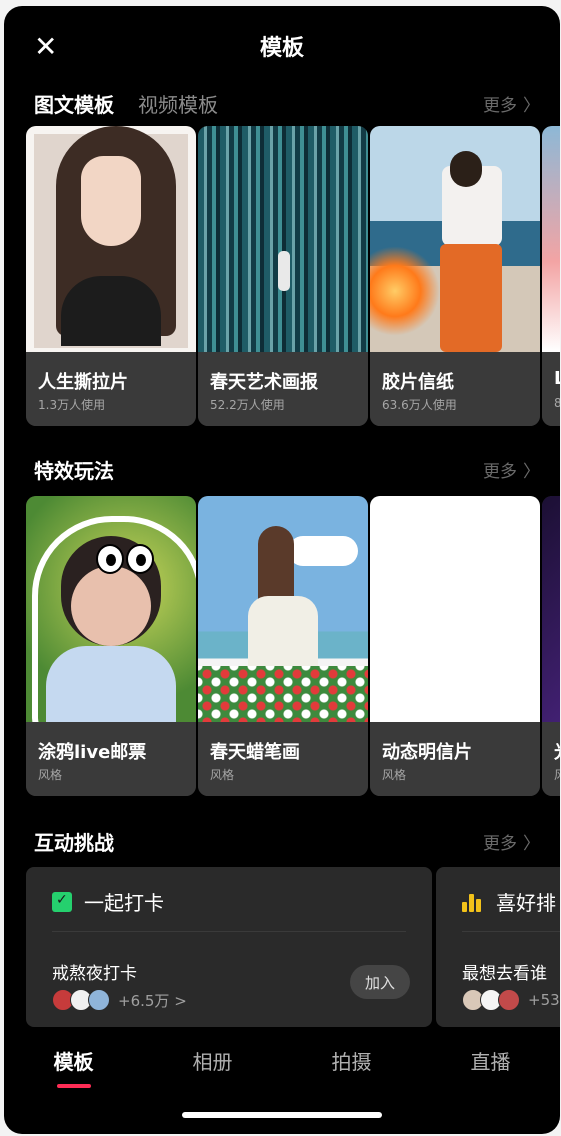 The image size is (561, 1136). I want to click on graphic-section-header: 图文模板 视频模板 更多 〉, so click(287, 103).